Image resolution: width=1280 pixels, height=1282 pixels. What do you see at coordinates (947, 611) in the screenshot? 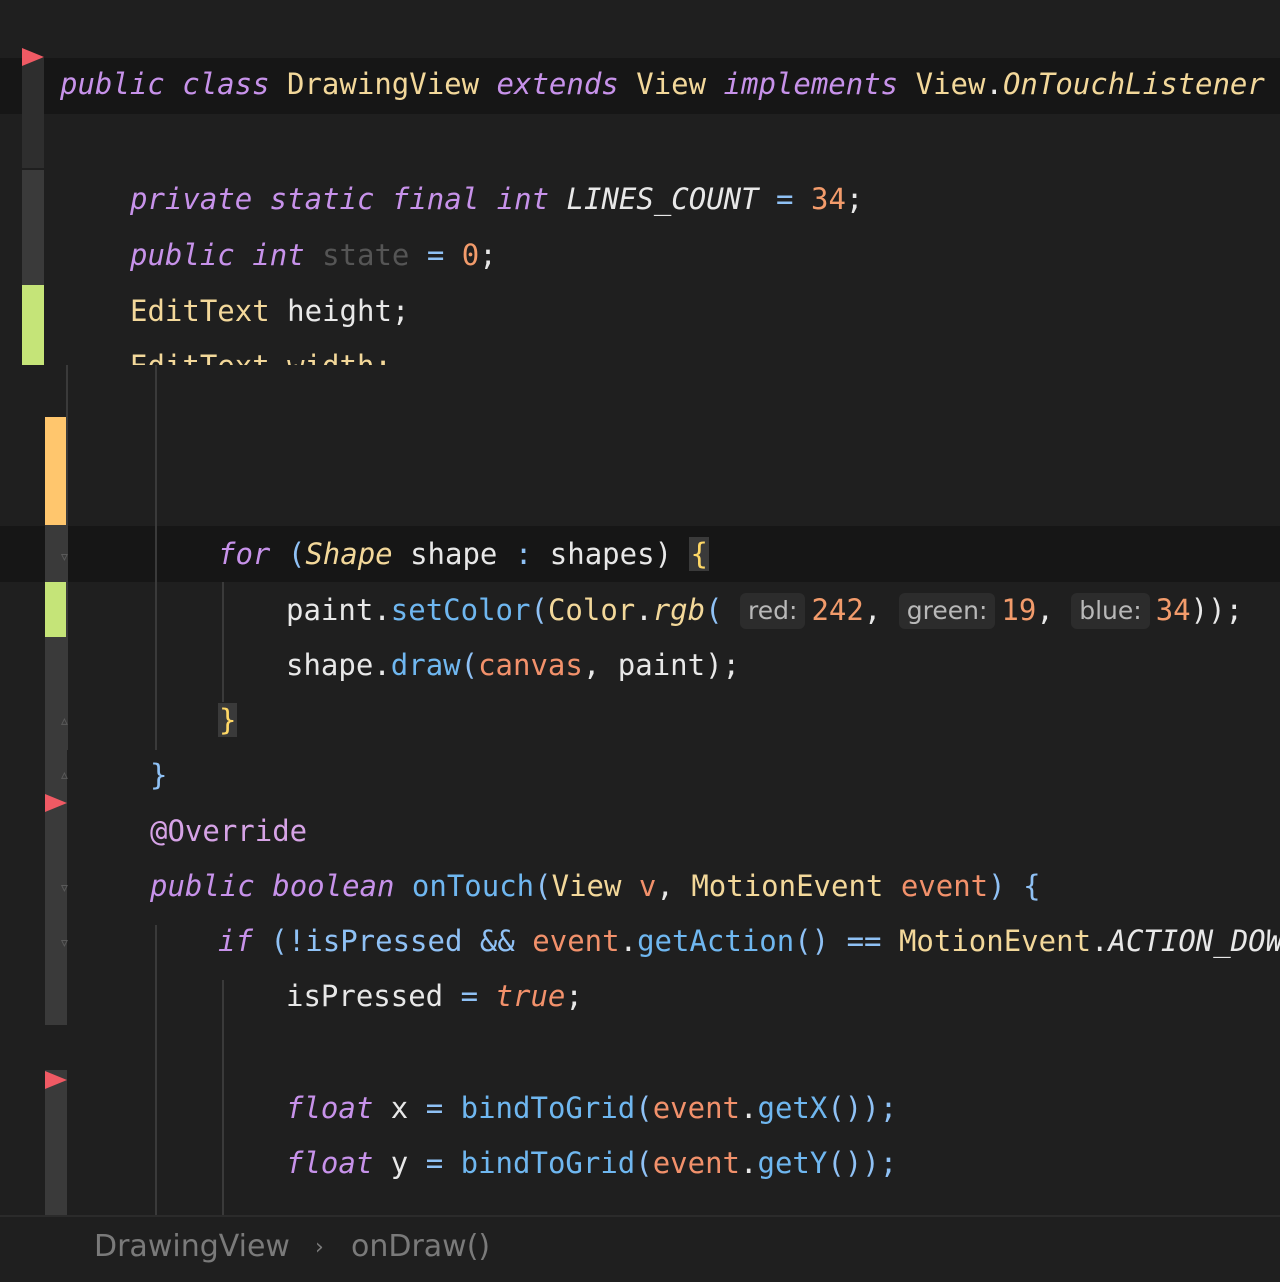
I see `param-hint-green: green:` at bounding box center [947, 611].